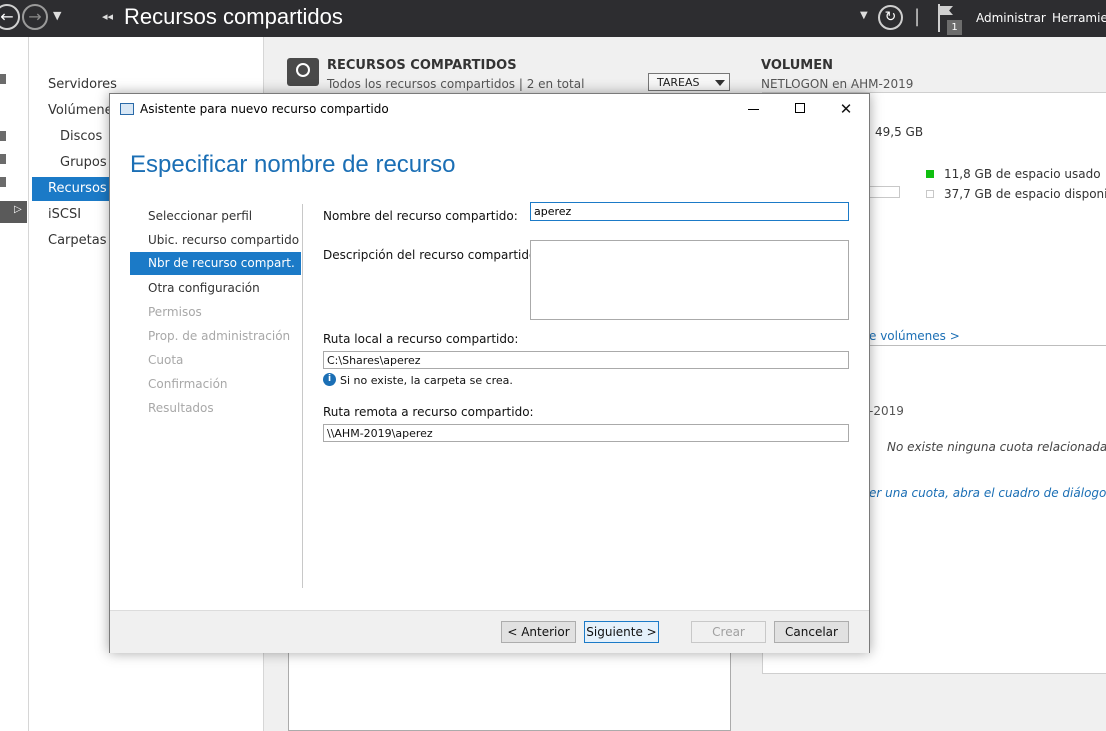  What do you see at coordinates (422, 65) in the screenshot?
I see `shares-section-title: RECURSOS COMPARTIDOS` at bounding box center [422, 65].